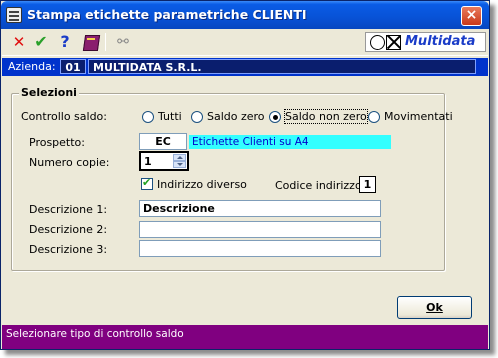 This screenshot has width=498, height=358. Describe the element at coordinates (179, 164) in the screenshot. I see `stepper-down-icon` at that location.